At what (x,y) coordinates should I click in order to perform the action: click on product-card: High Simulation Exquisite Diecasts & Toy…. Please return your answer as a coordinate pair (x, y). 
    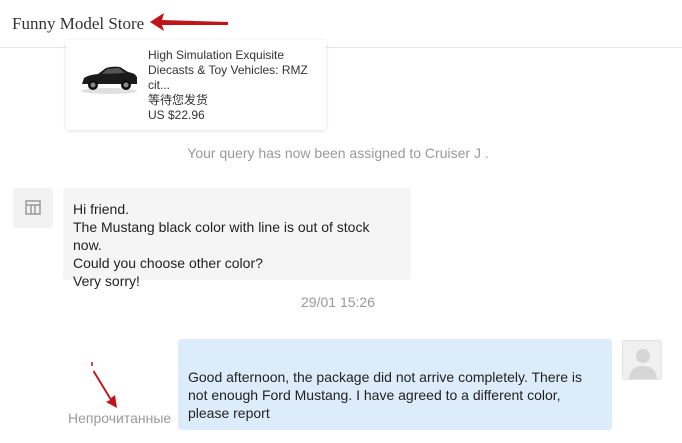
    Looking at the image, I should click on (196, 85).